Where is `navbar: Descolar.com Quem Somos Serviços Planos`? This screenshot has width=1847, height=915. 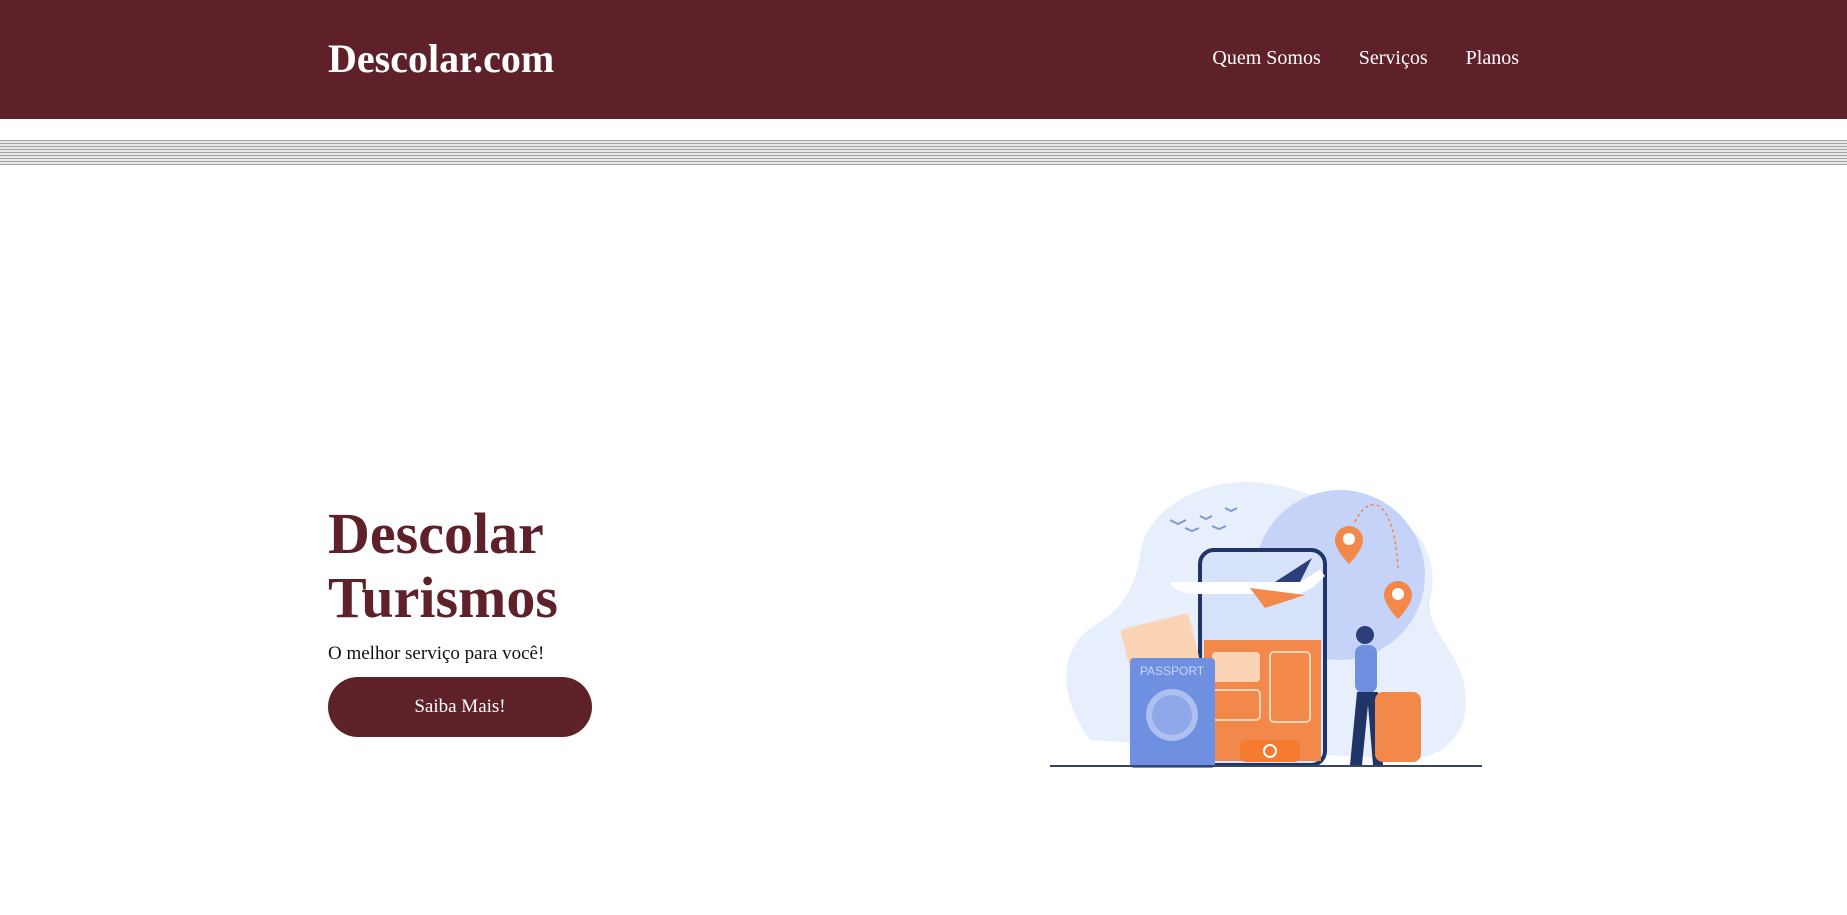
navbar: Descolar.com Quem Somos Serviços Planos is located at coordinates (923, 59).